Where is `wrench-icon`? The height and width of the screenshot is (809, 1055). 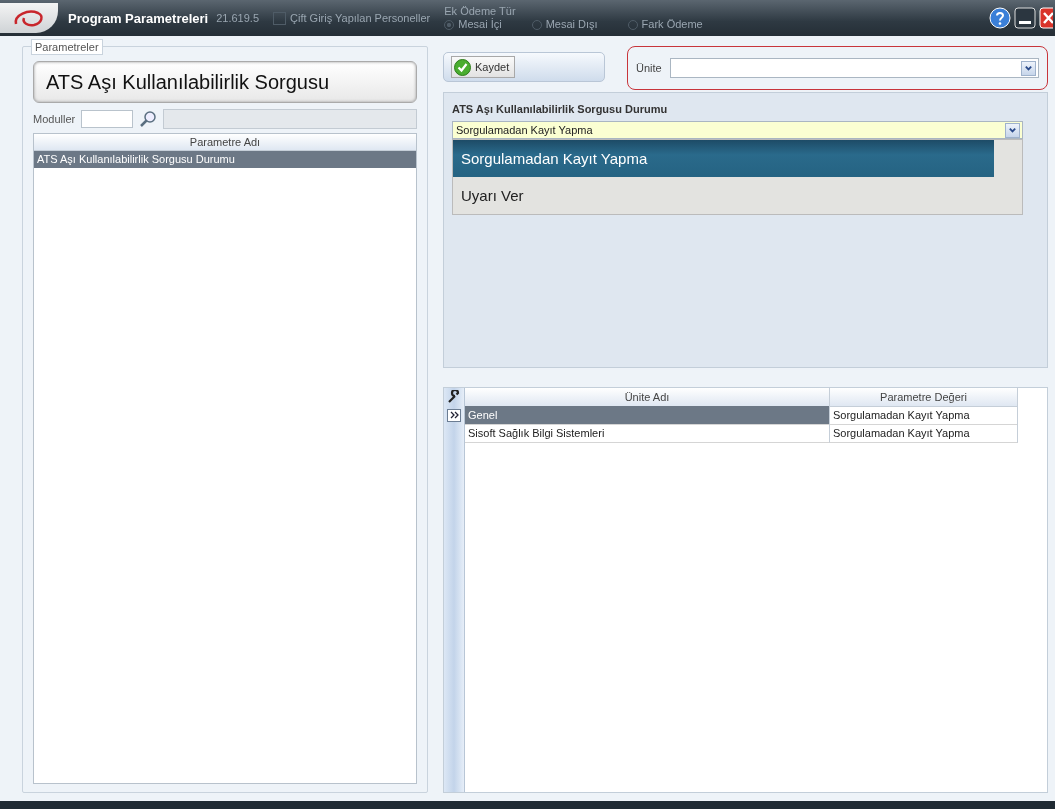 wrench-icon is located at coordinates (454, 397).